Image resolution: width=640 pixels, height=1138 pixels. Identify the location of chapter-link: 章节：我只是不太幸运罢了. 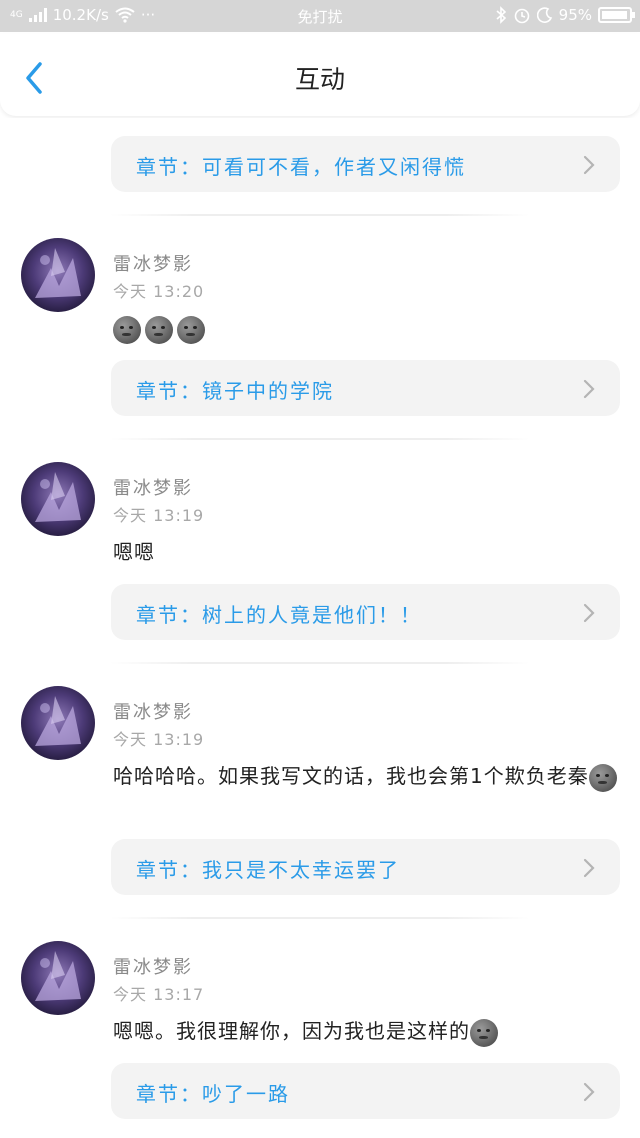
(365, 867).